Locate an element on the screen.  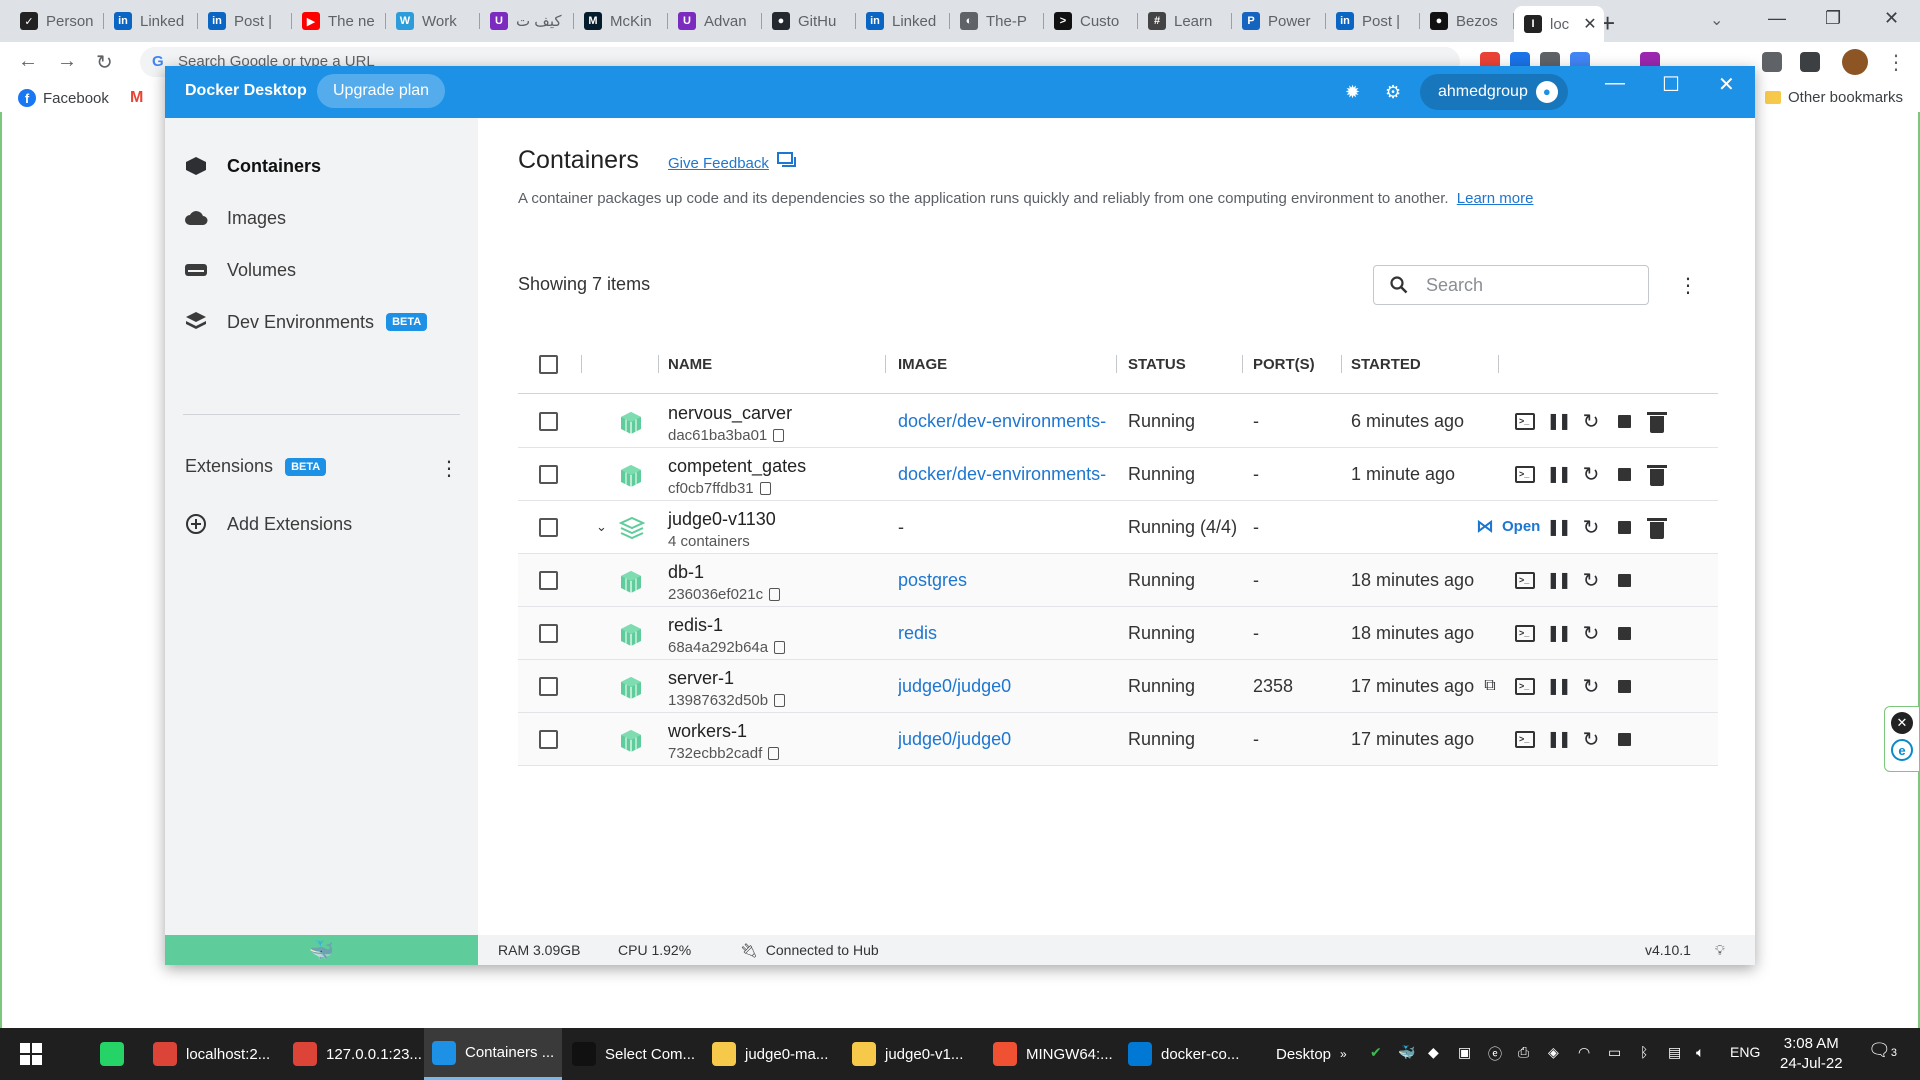
tab-close-icon: ✕ is located at coordinates (1589, 24).